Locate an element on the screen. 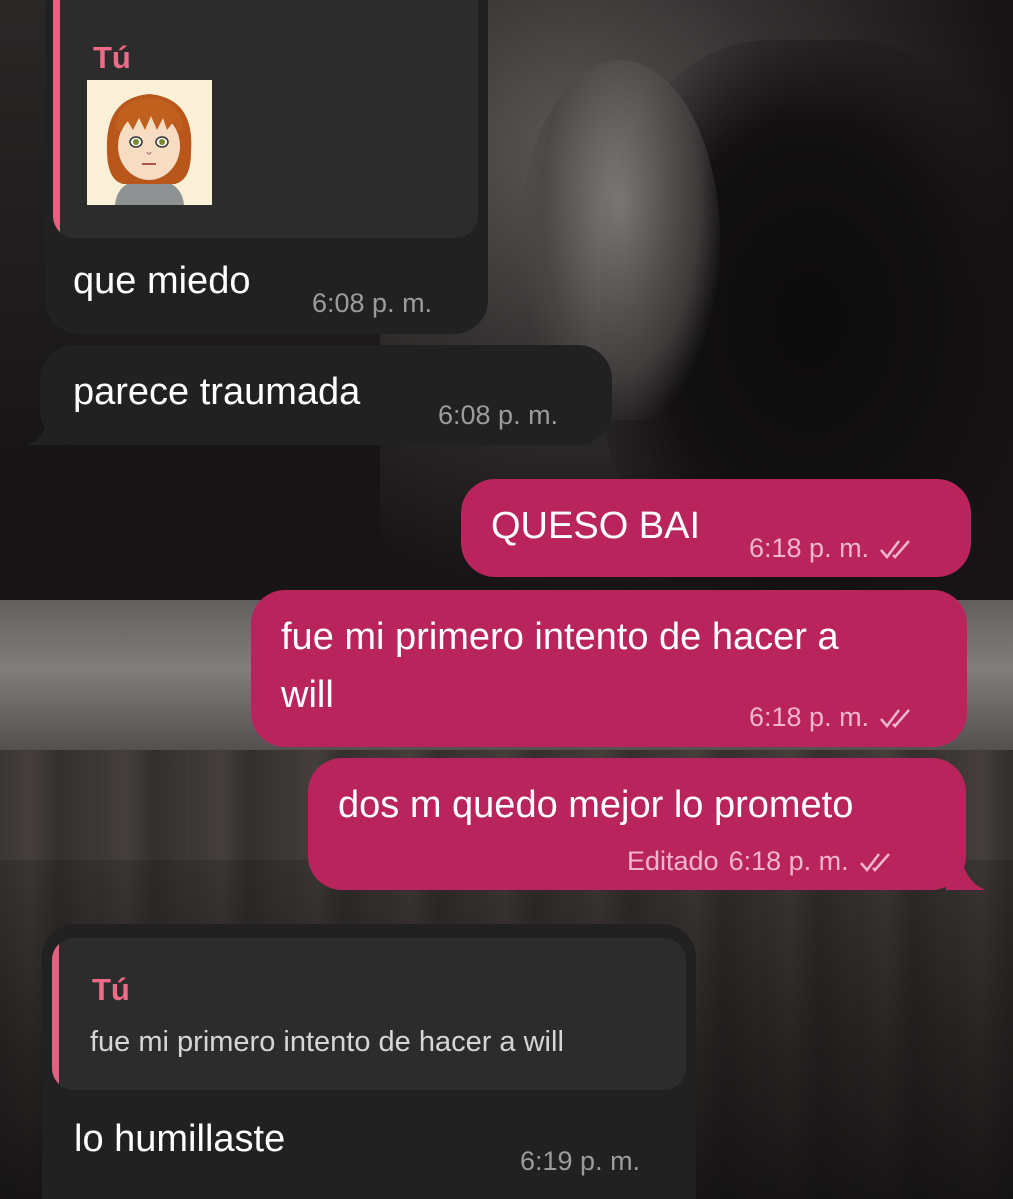 The image size is (1013, 1199). message-text-line-2: will is located at coordinates (307, 695).